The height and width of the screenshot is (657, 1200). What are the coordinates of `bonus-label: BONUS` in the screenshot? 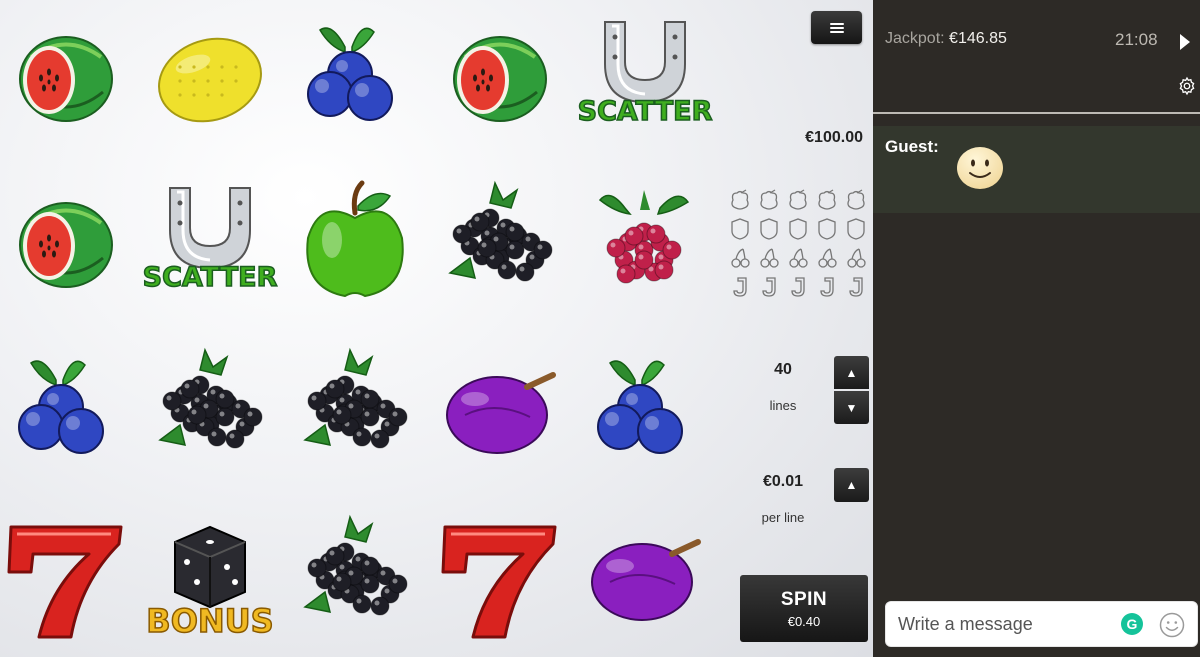 It's located at (209, 621).